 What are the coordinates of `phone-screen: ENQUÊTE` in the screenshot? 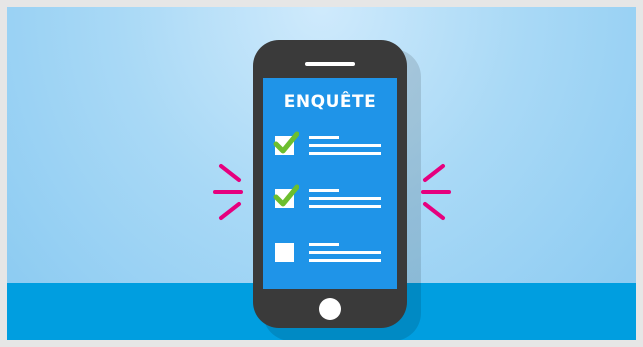 It's located at (330, 183).